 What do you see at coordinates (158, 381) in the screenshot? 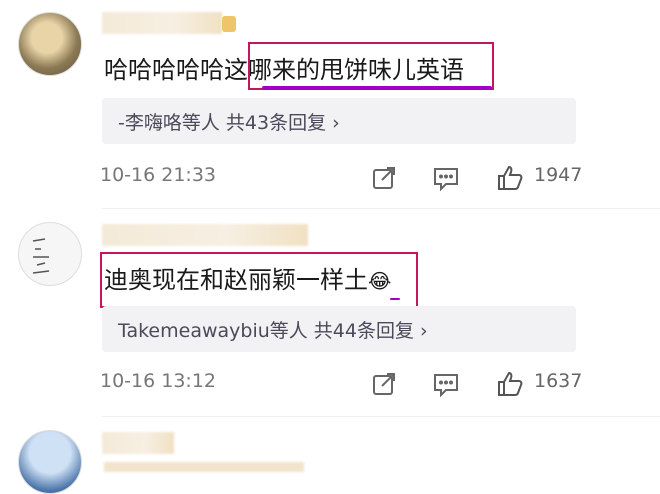
I see `timestamp: 10-16 13:12` at bounding box center [158, 381].